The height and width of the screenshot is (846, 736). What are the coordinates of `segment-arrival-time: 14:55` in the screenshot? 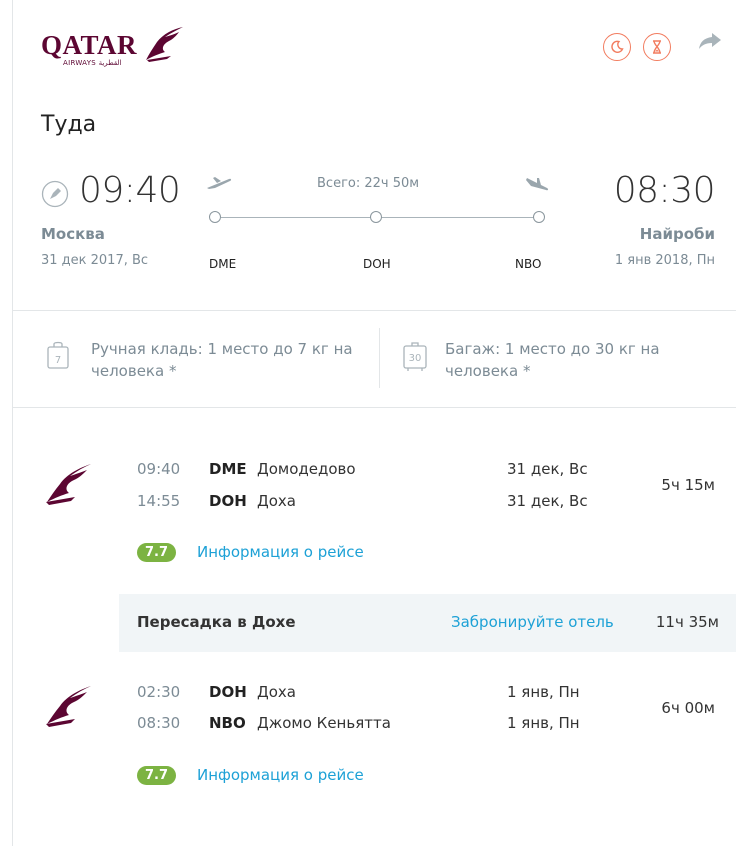 It's located at (159, 501).